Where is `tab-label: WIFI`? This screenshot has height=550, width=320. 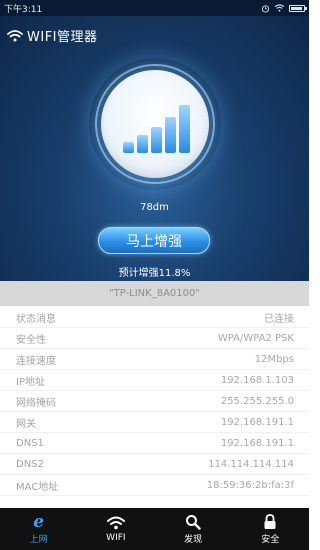 tab-label: WIFI is located at coordinates (116, 538).